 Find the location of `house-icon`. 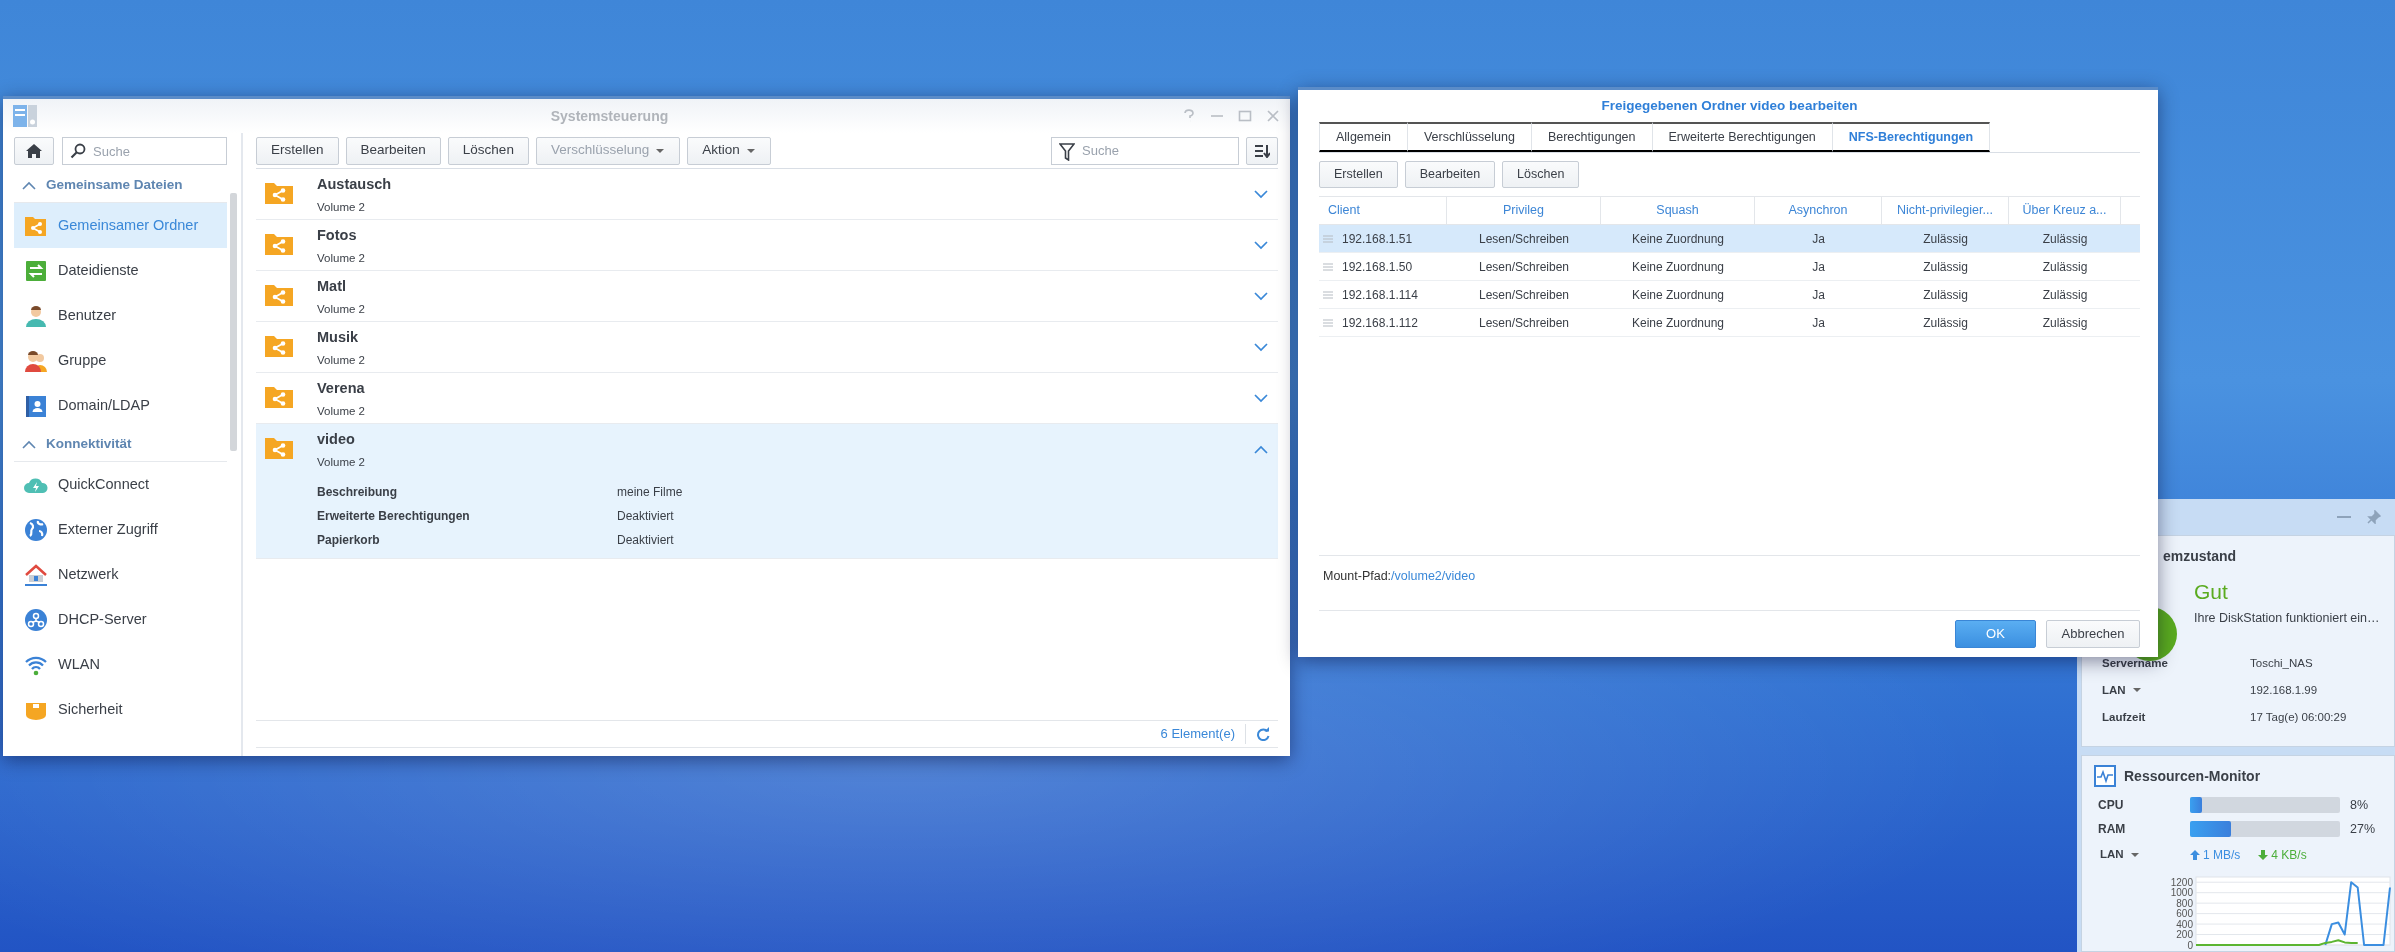

house-icon is located at coordinates (36, 574).